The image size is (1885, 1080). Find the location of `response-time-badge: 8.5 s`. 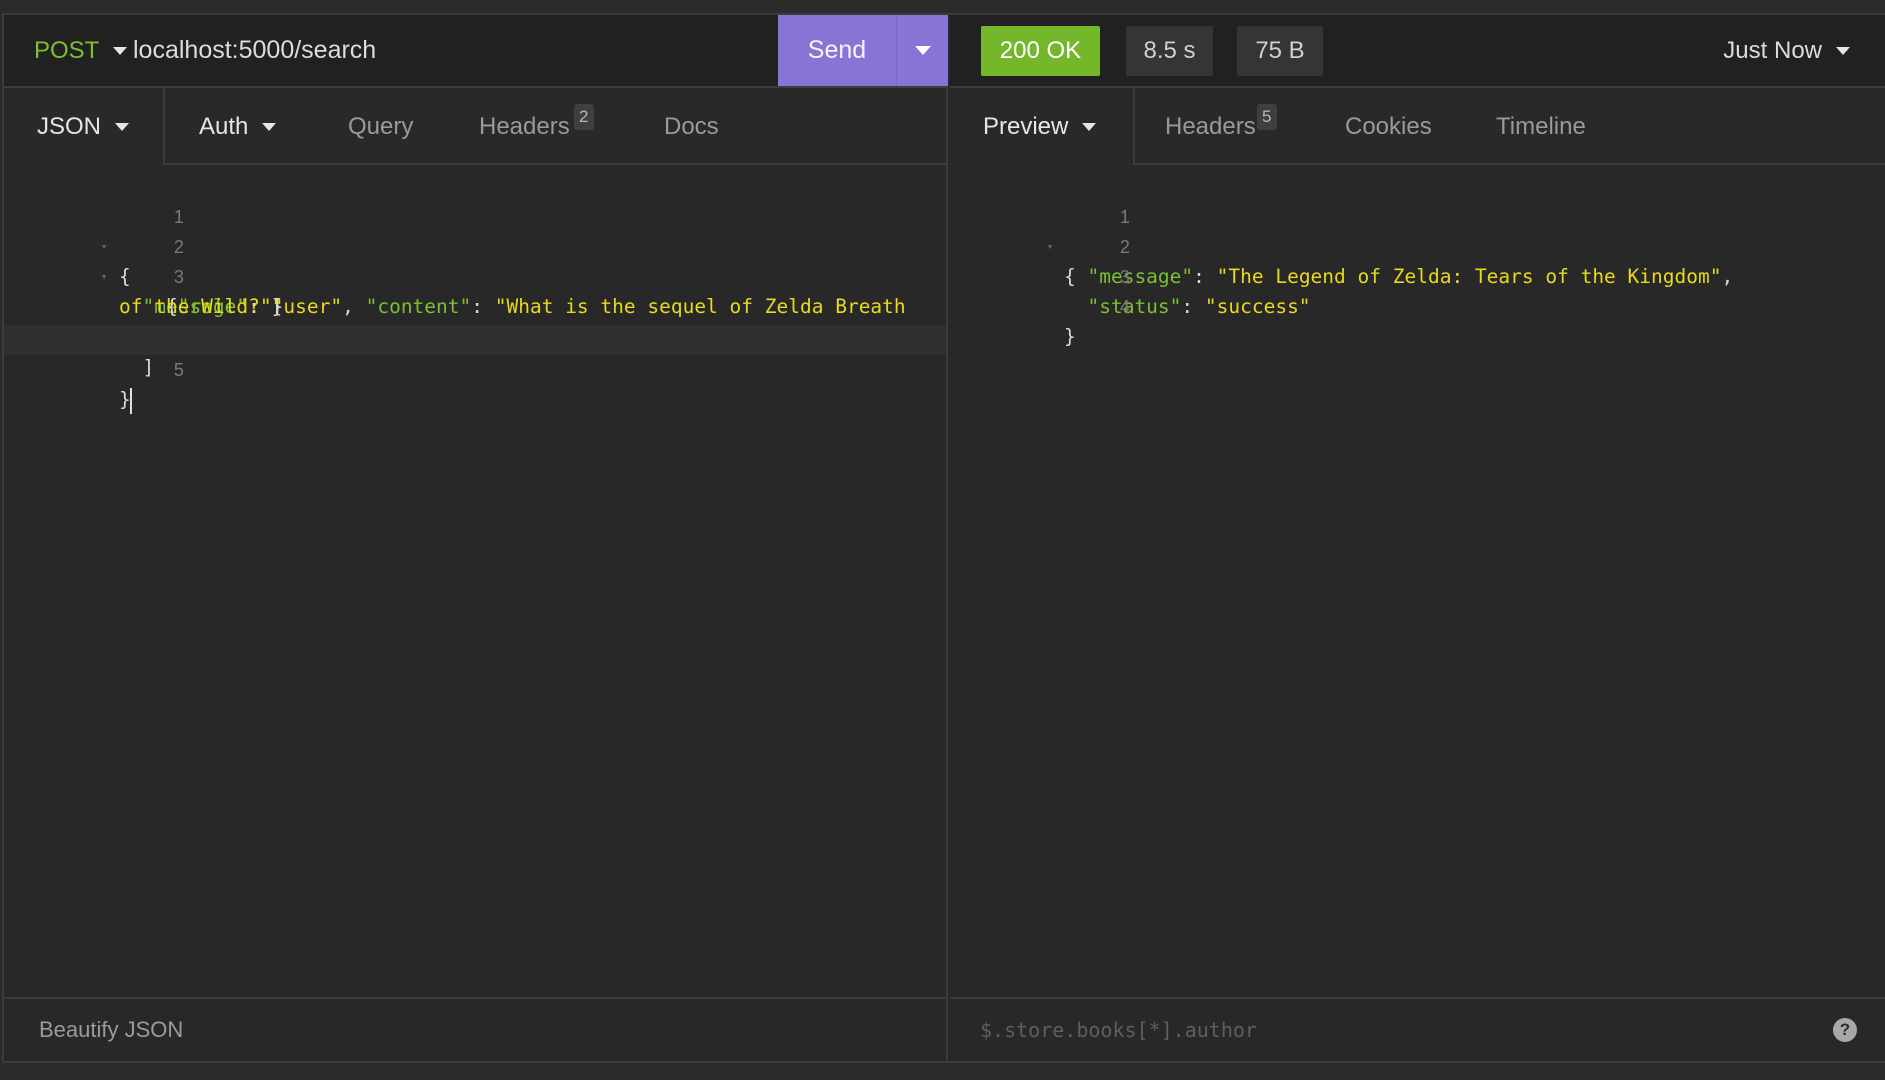

response-time-badge: 8.5 s is located at coordinates (1169, 51).